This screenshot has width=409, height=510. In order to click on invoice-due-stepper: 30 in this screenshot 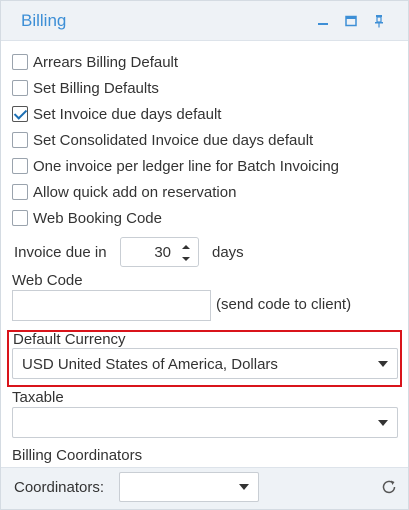, I will do `click(159, 252)`.